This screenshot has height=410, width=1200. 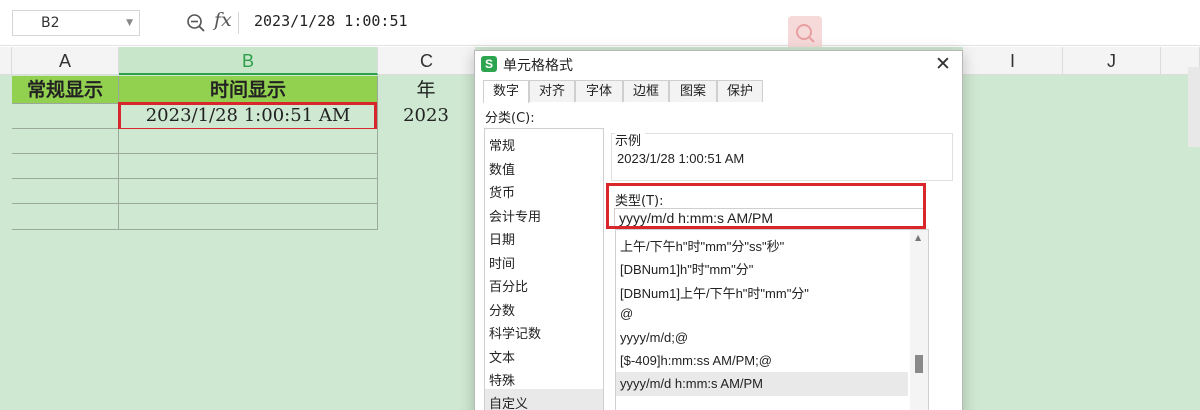 I want to click on formula-input: 2023/1/28 1:00:51, so click(x=331, y=21).